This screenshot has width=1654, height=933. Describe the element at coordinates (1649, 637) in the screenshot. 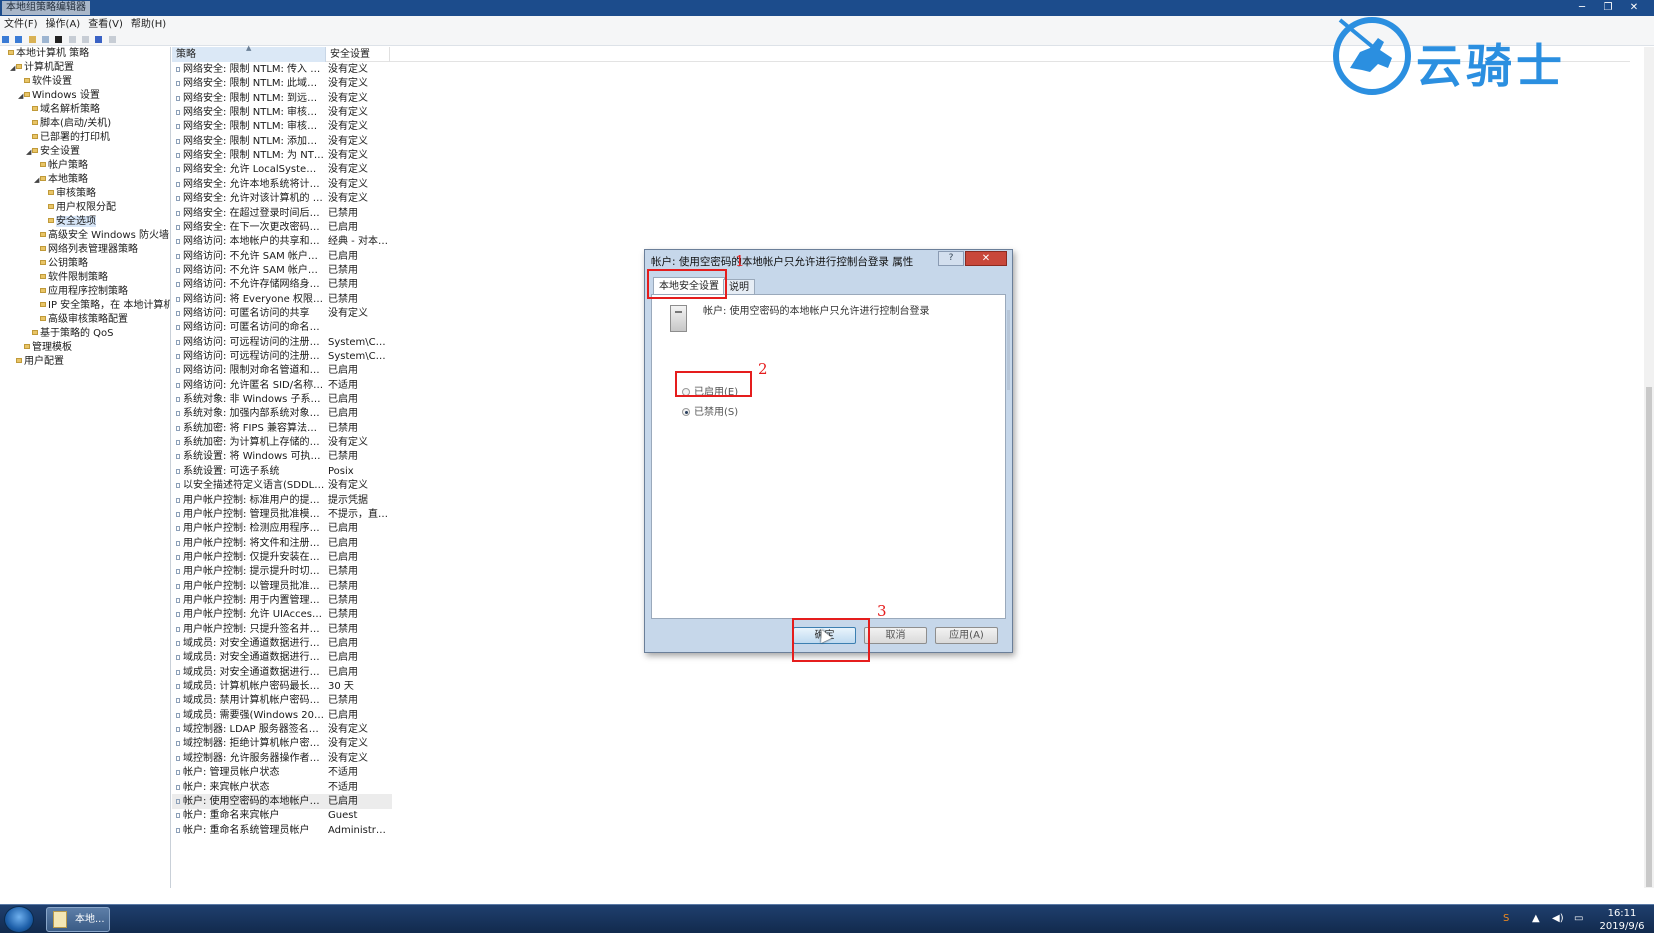

I see `scrollbar-thumb` at that location.